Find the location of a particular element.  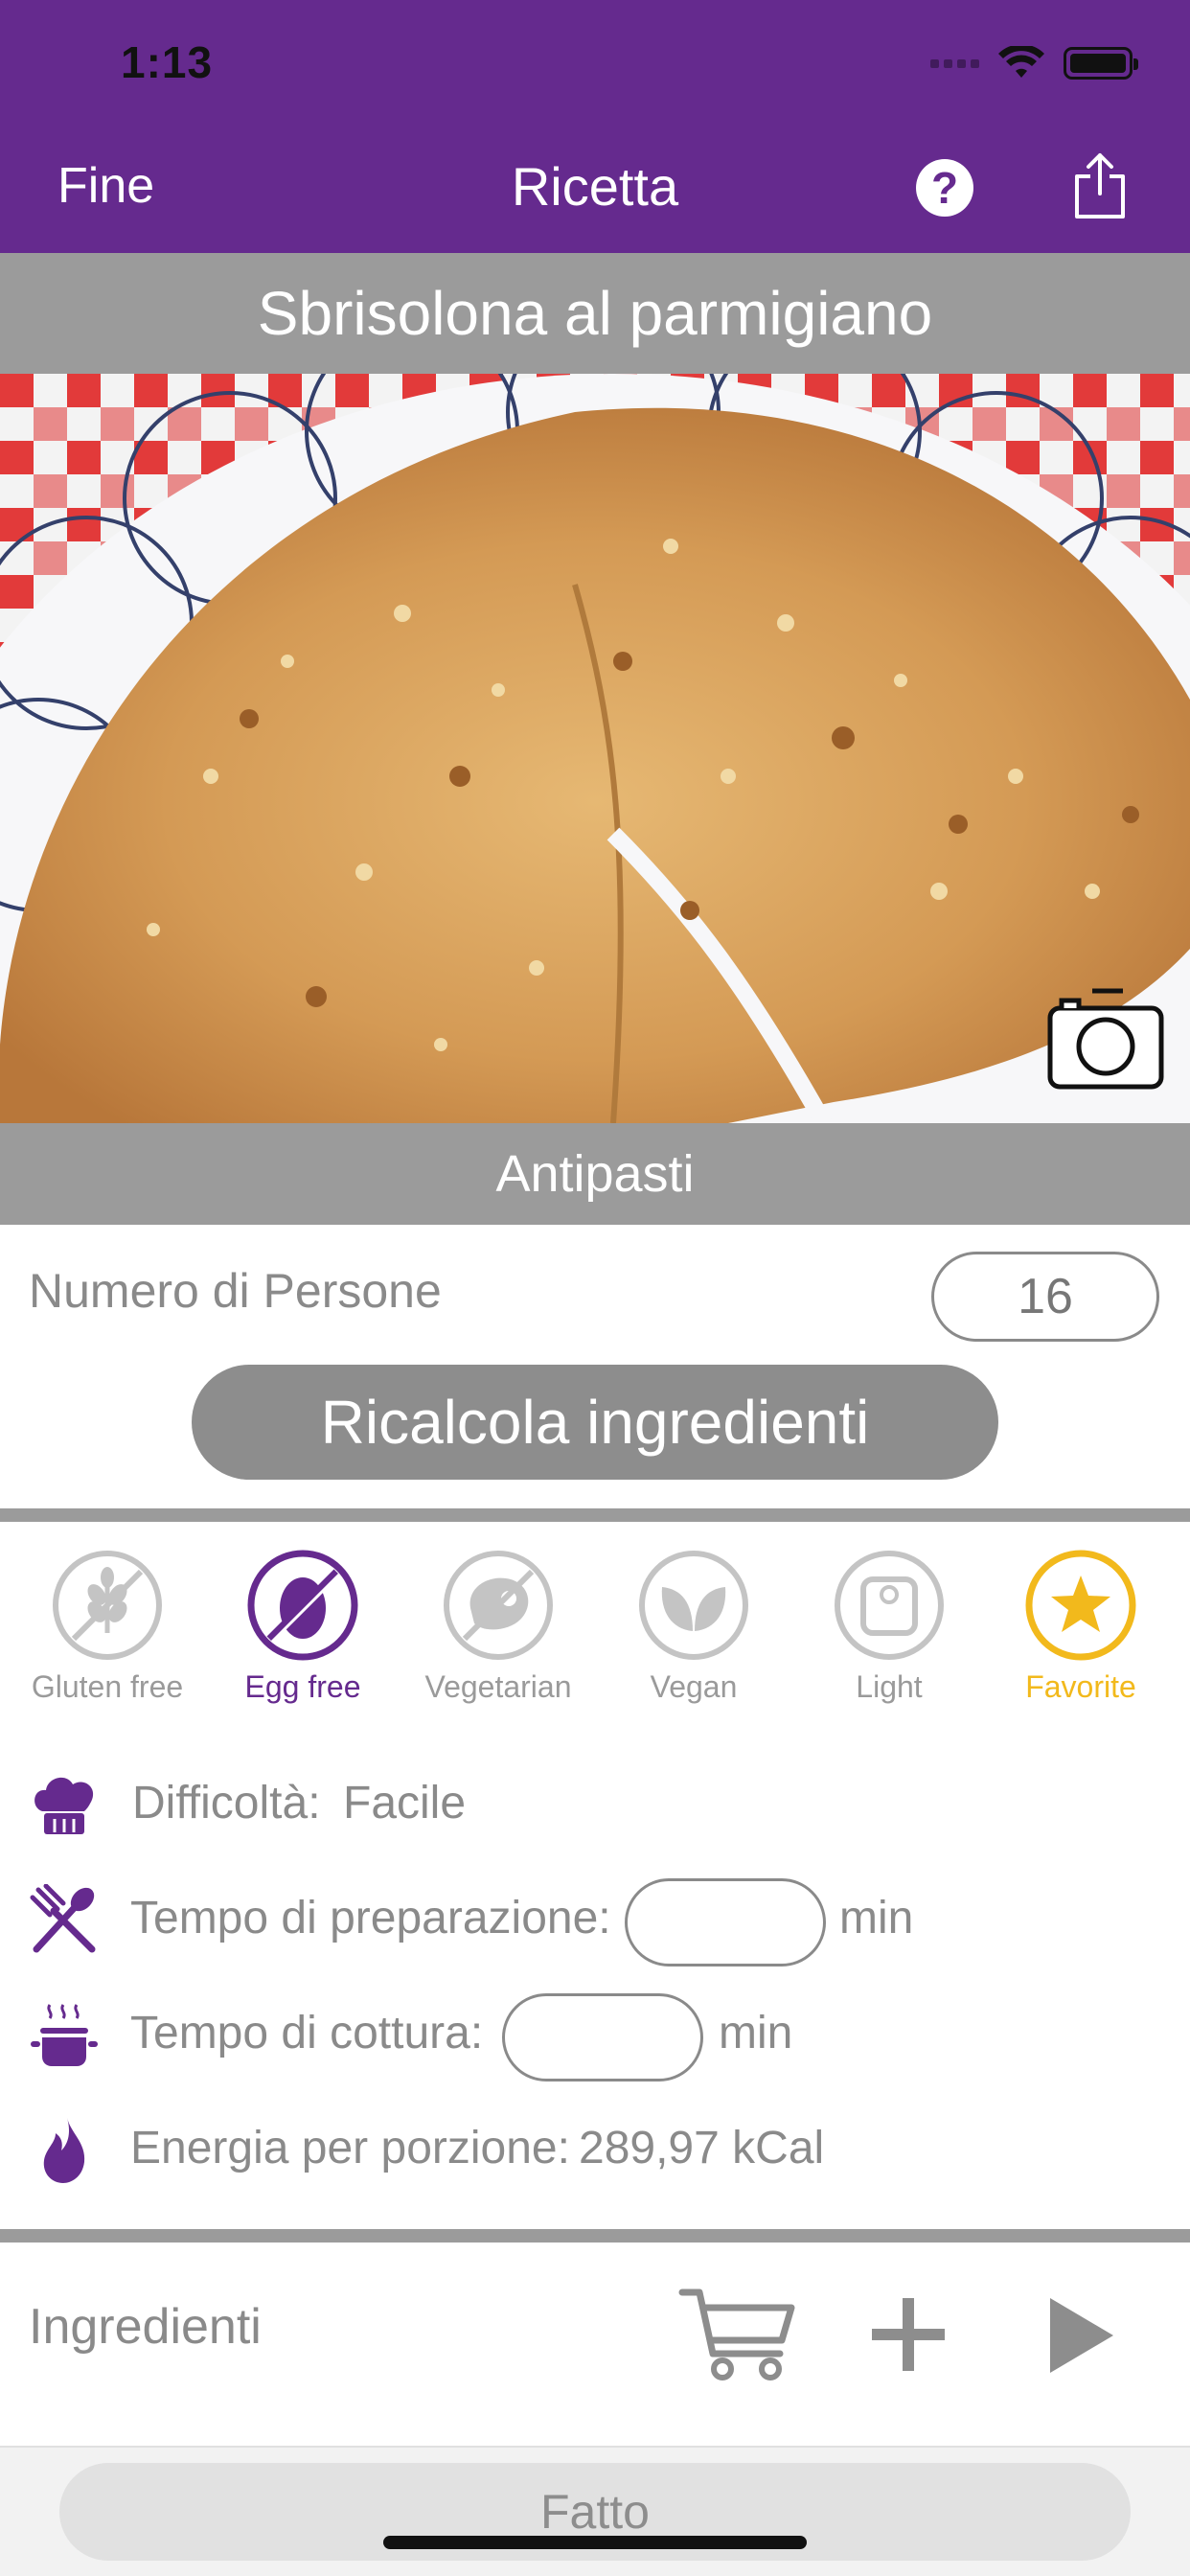

wifi-icon is located at coordinates (1021, 62).